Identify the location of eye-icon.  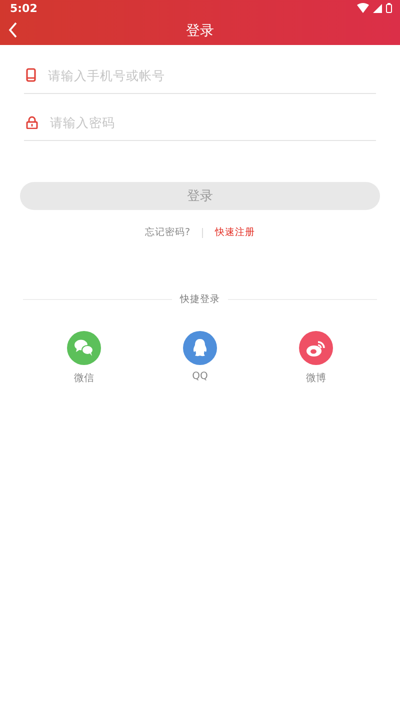
(316, 348).